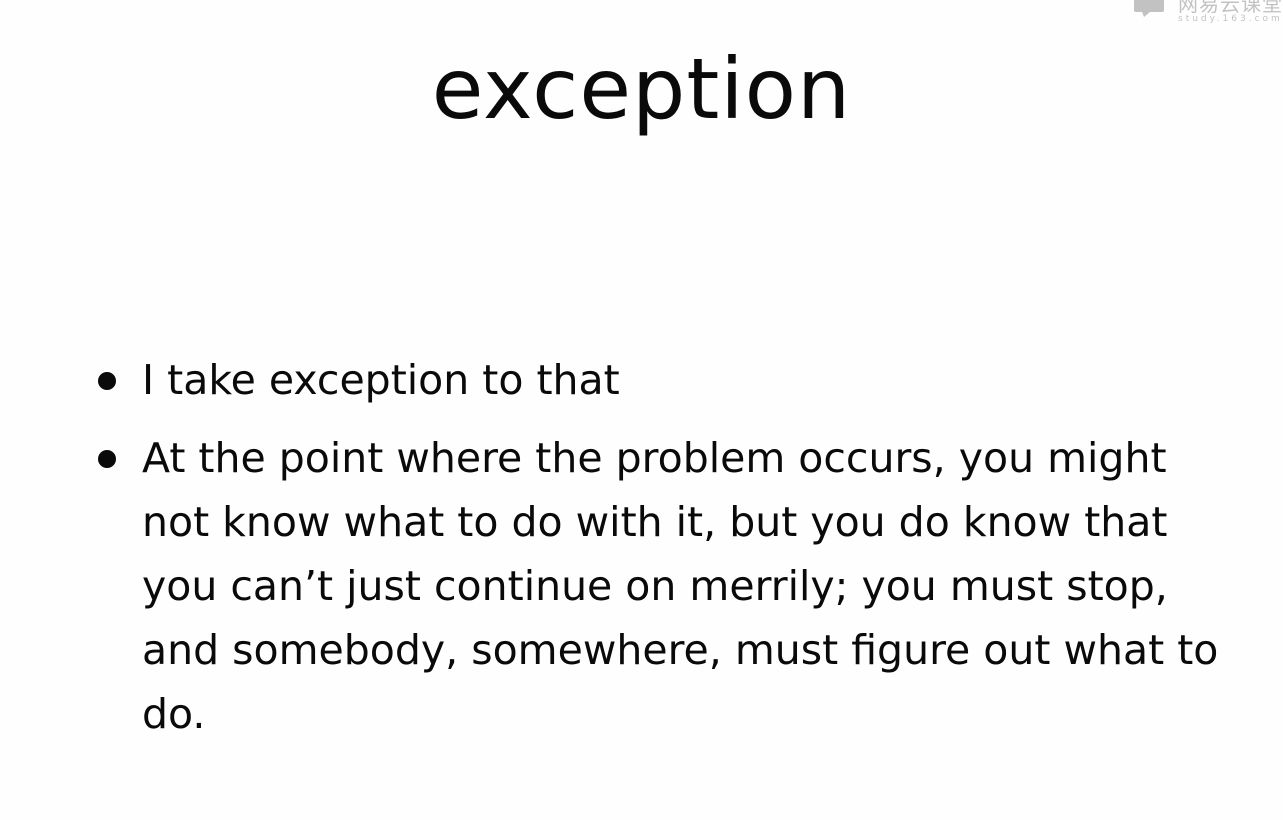 This screenshot has height=820, width=1283. I want to click on study-logo-icon, so click(1149, 8).